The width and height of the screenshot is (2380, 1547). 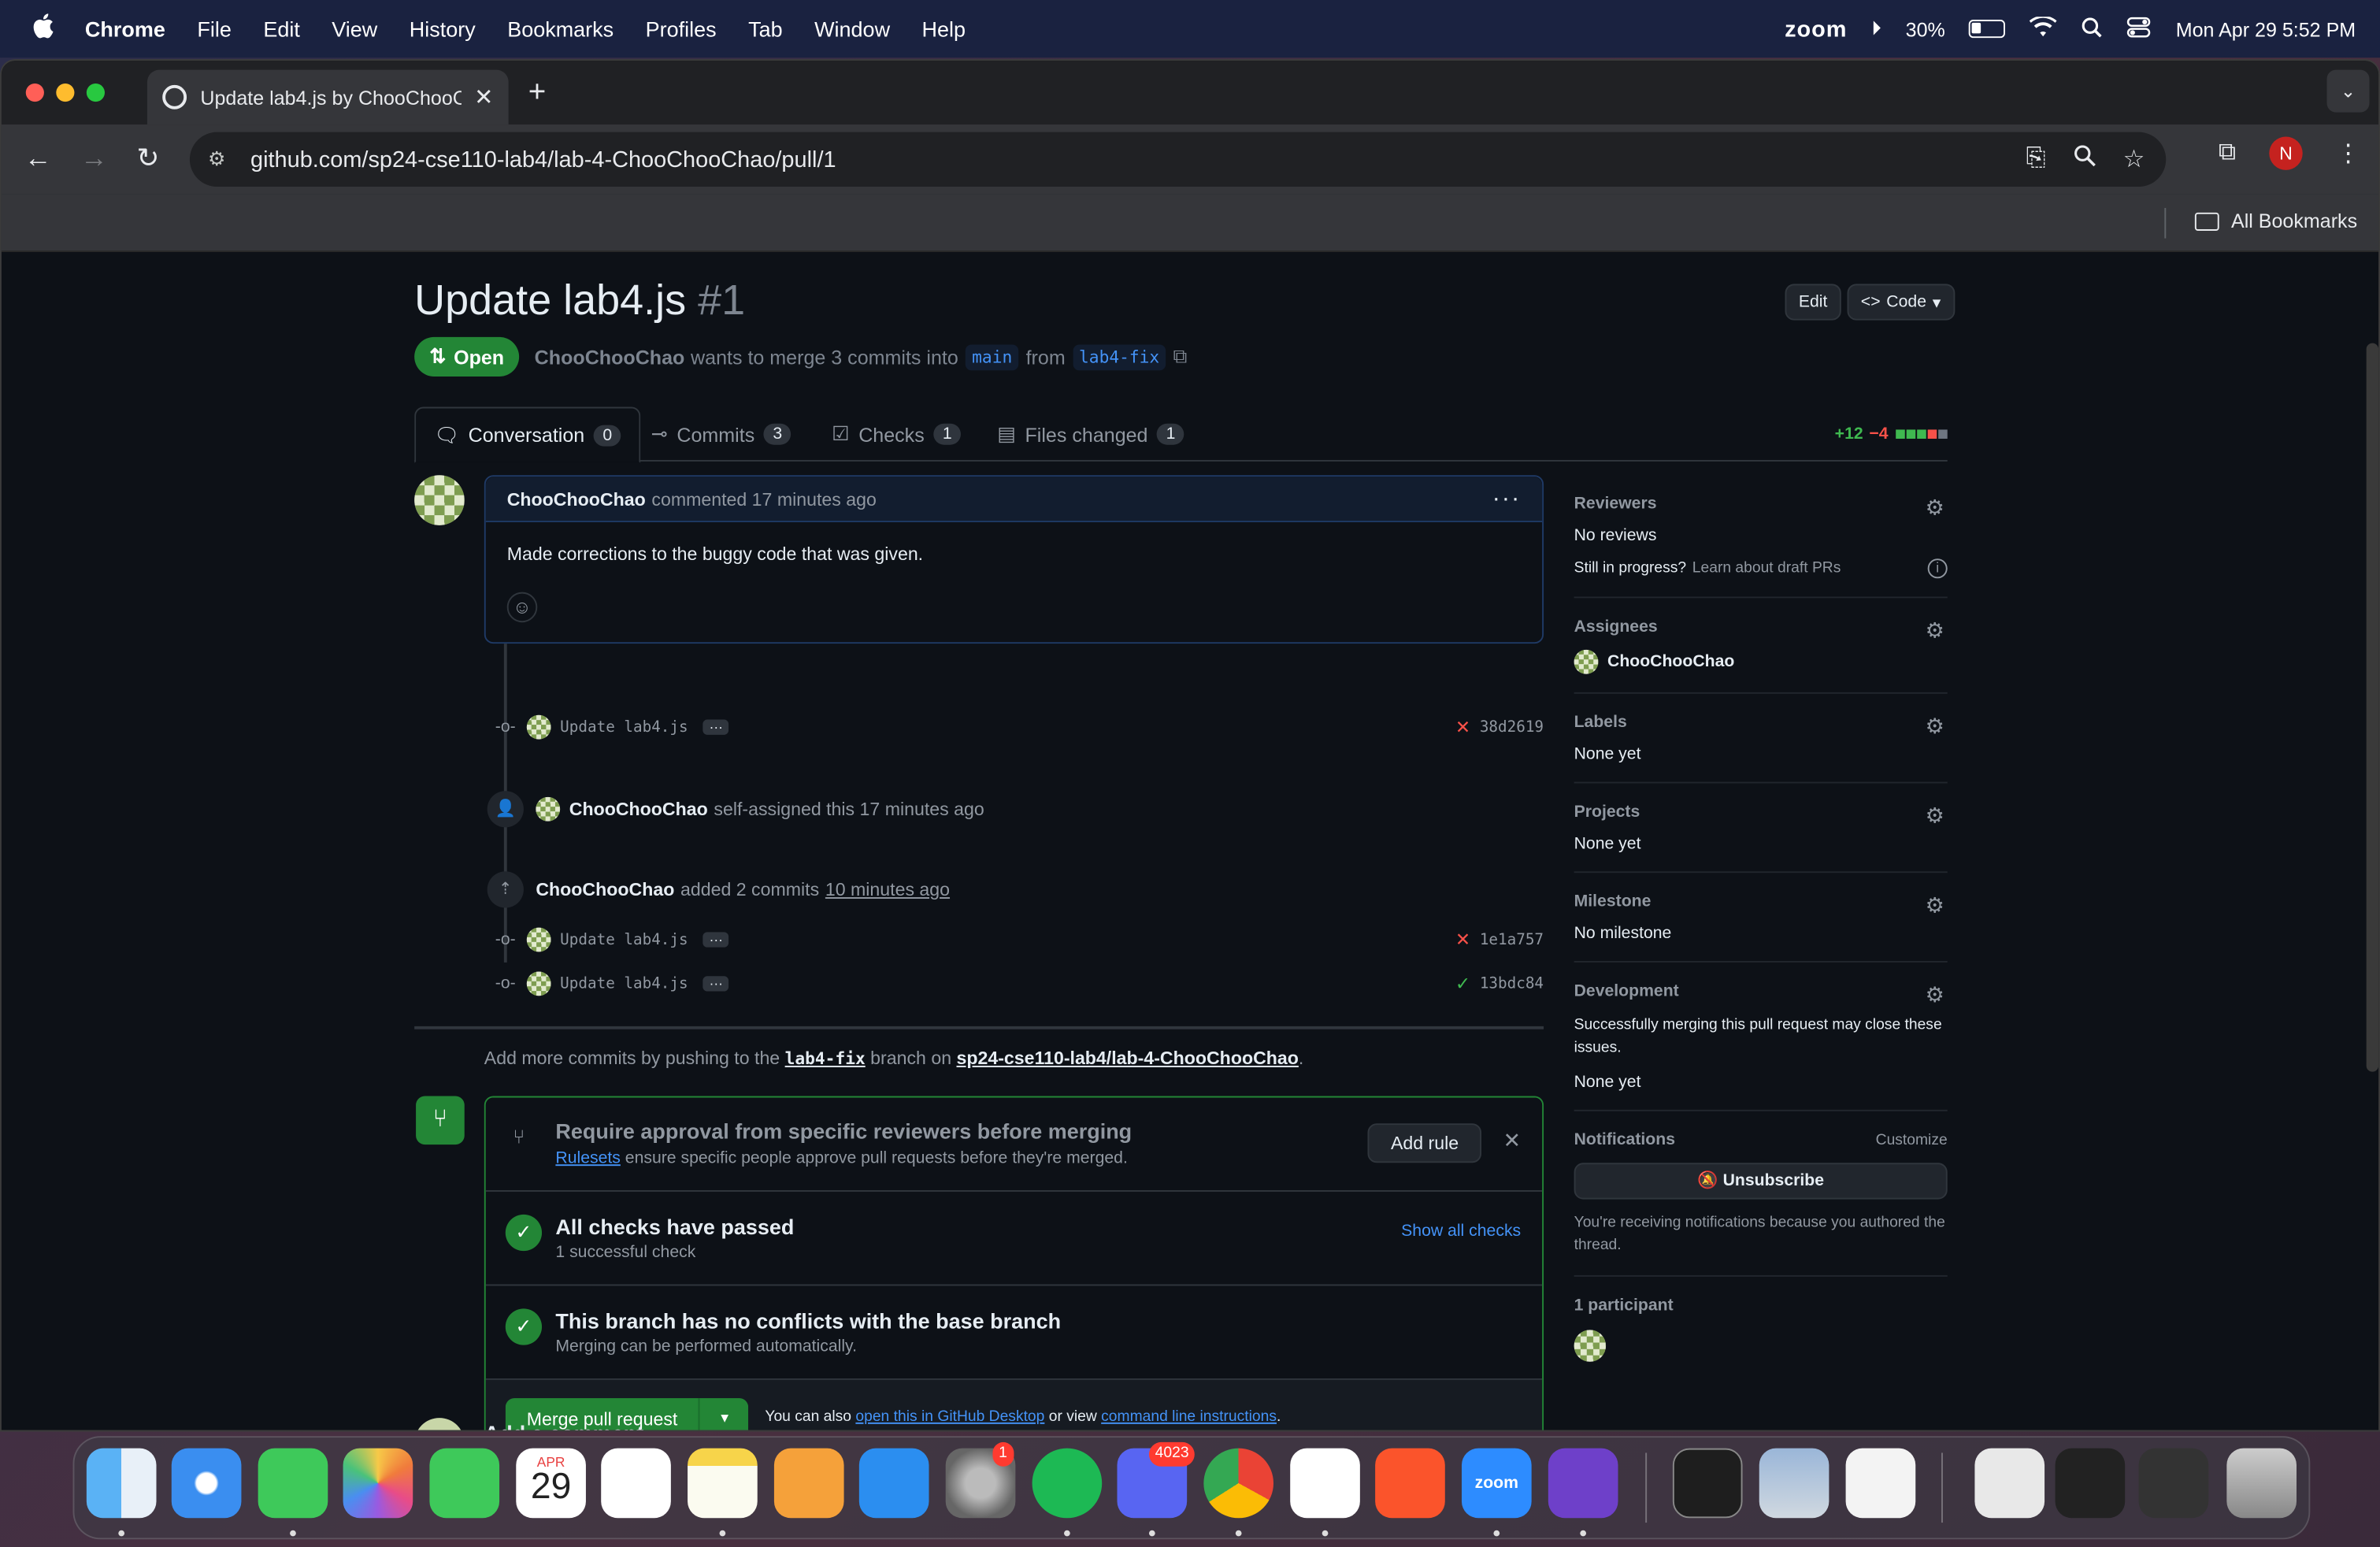 I want to click on push-branch: lab4-fix, so click(x=826, y=1059).